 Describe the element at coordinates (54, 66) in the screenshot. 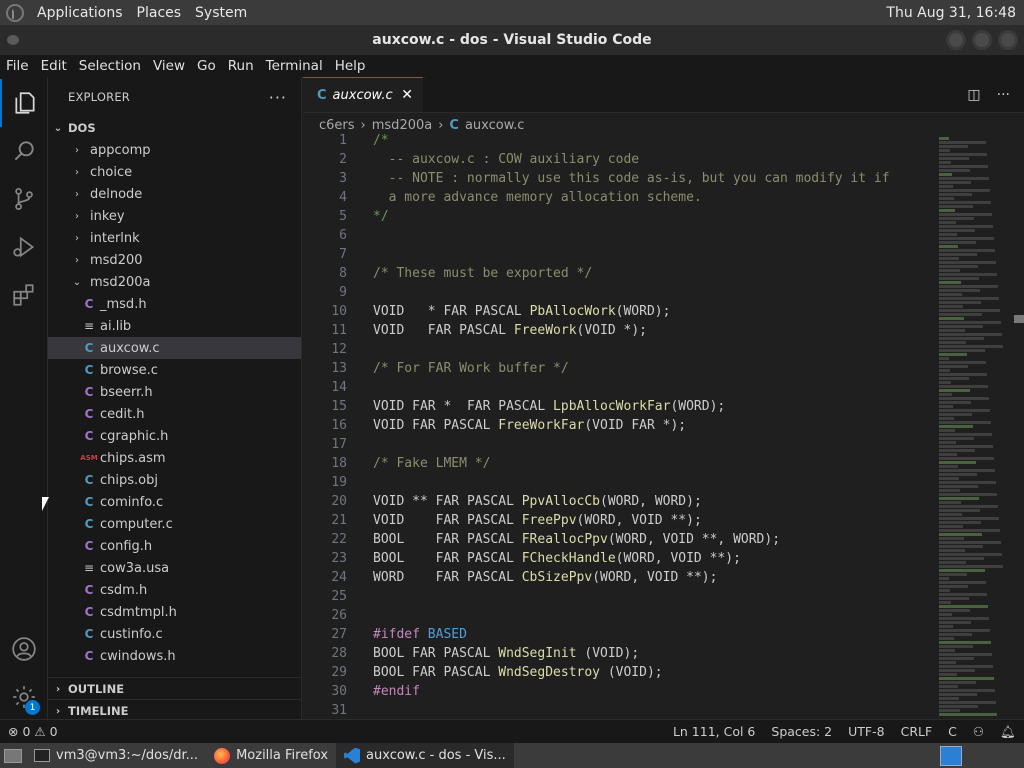

I see `menu-edit: Edit` at that location.